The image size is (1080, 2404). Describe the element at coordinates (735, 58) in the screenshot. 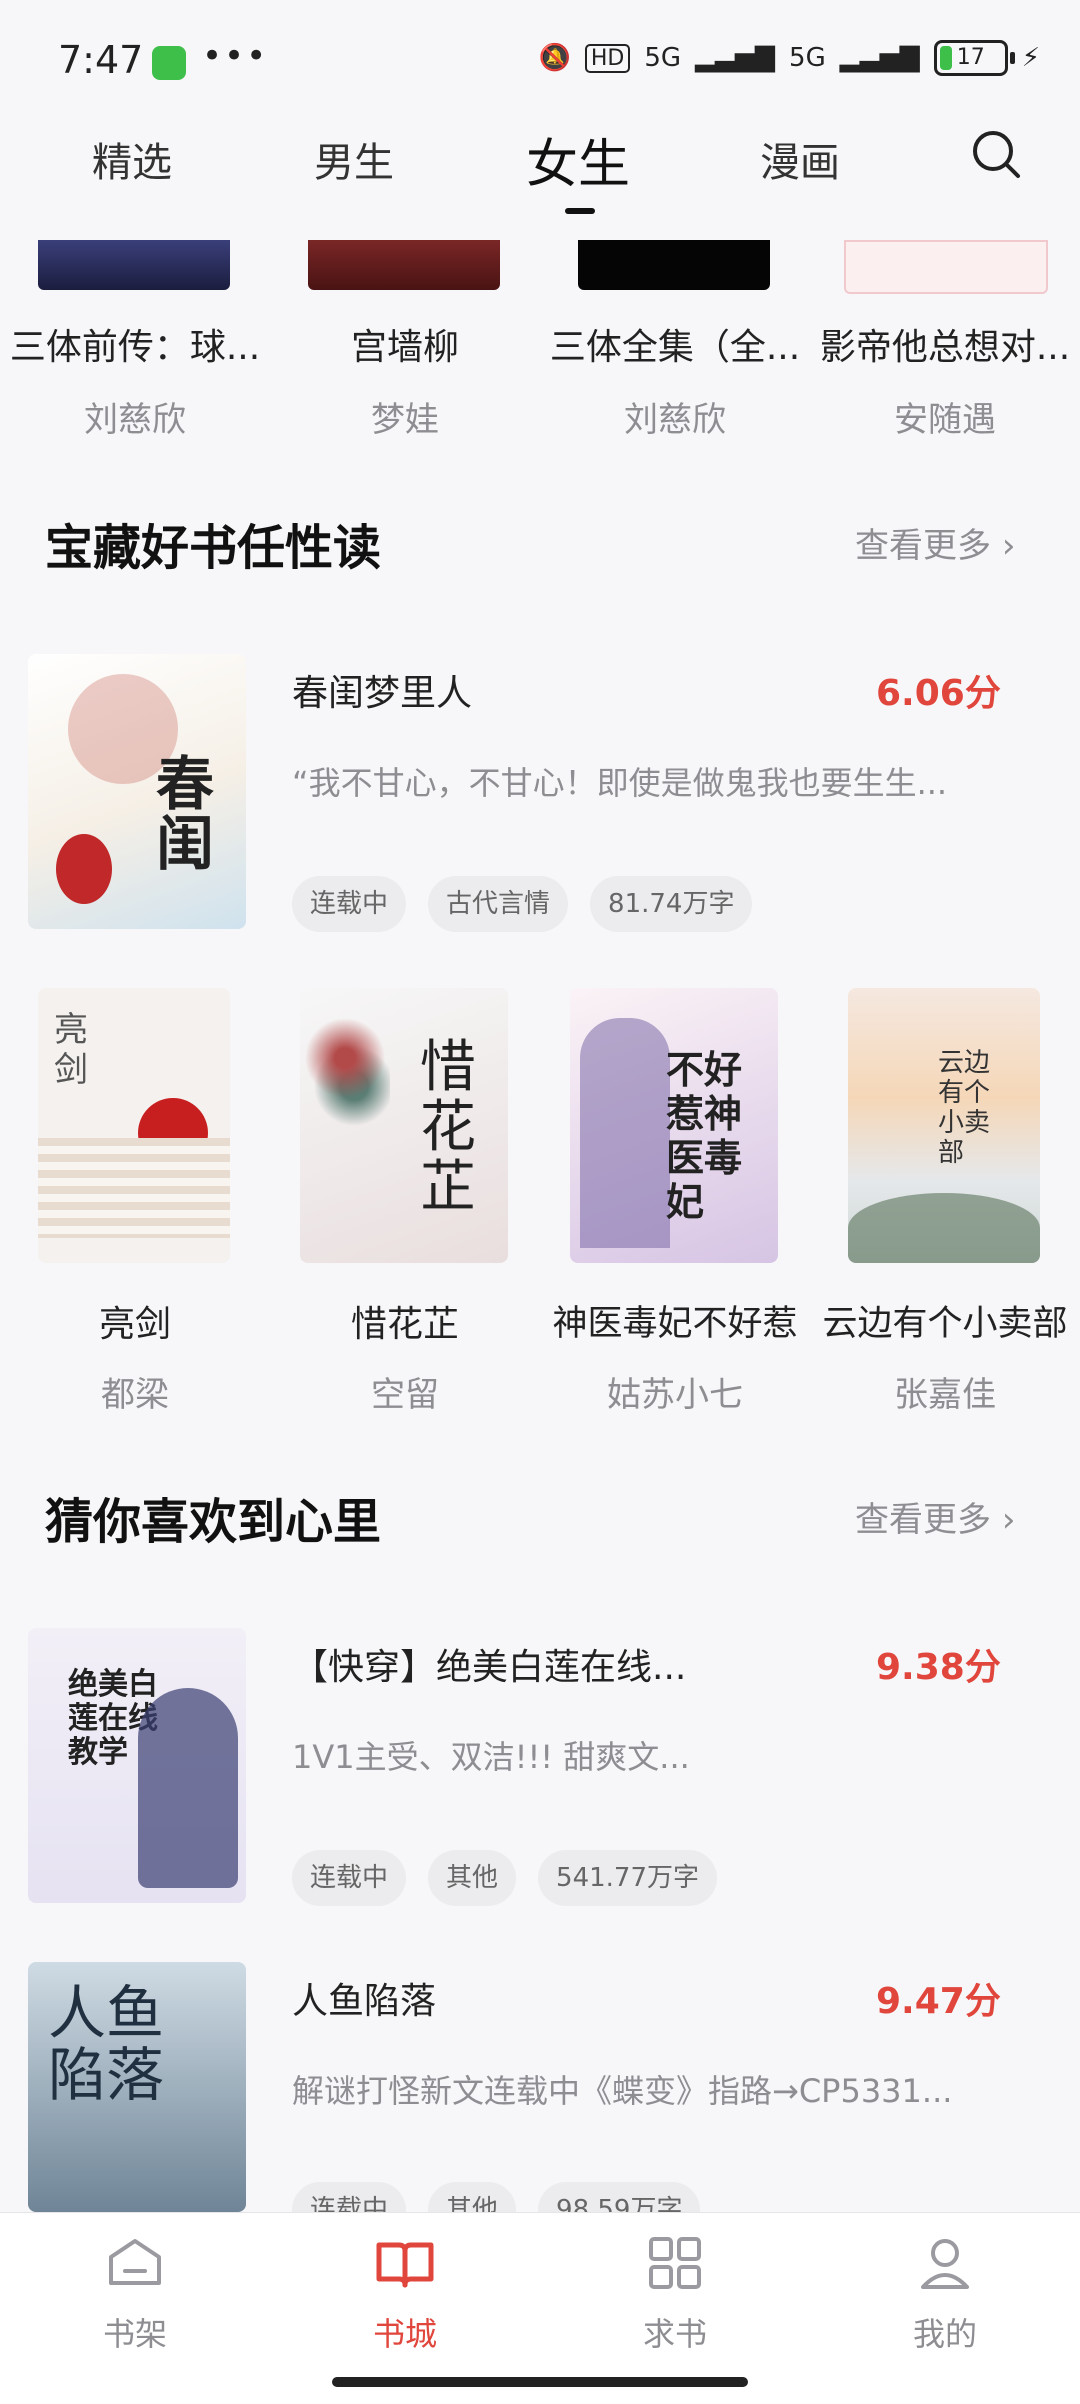

I see `signal-bars-icon-1: ▂▃▅▇` at that location.